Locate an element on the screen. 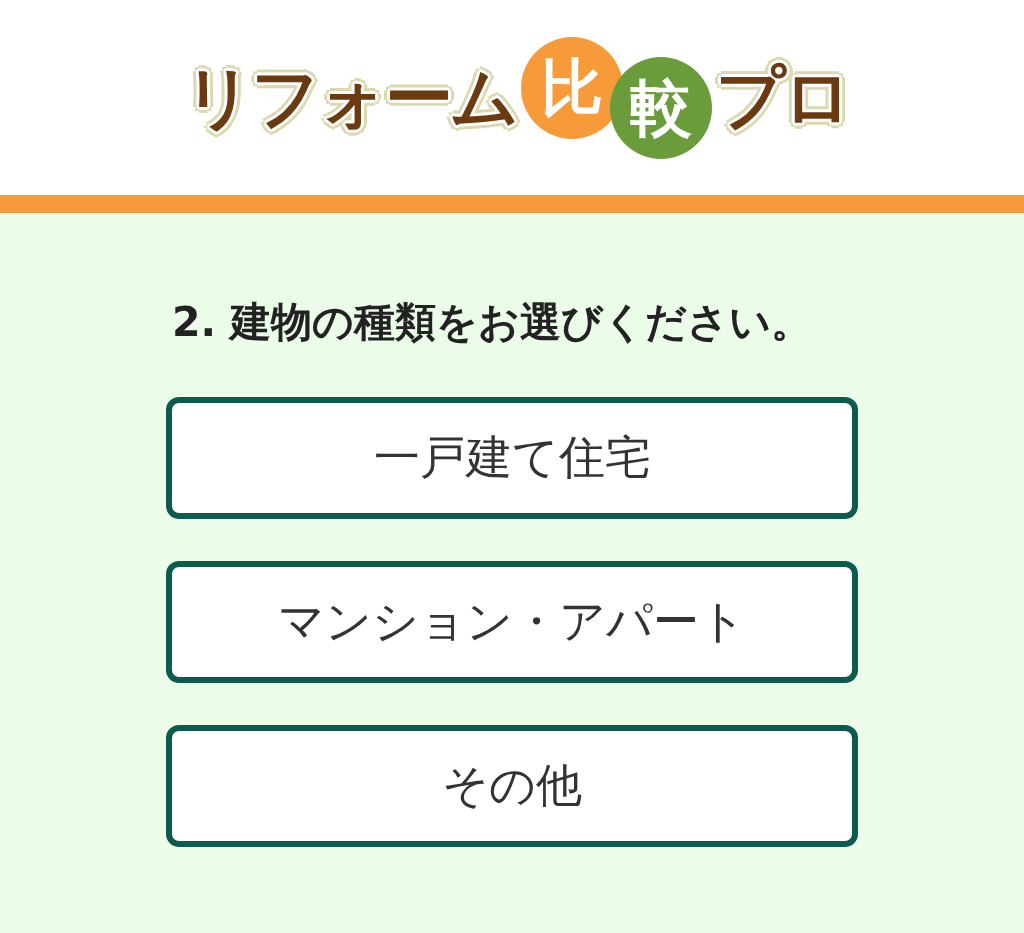  option-button: マンション・アパート is located at coordinates (512, 622).